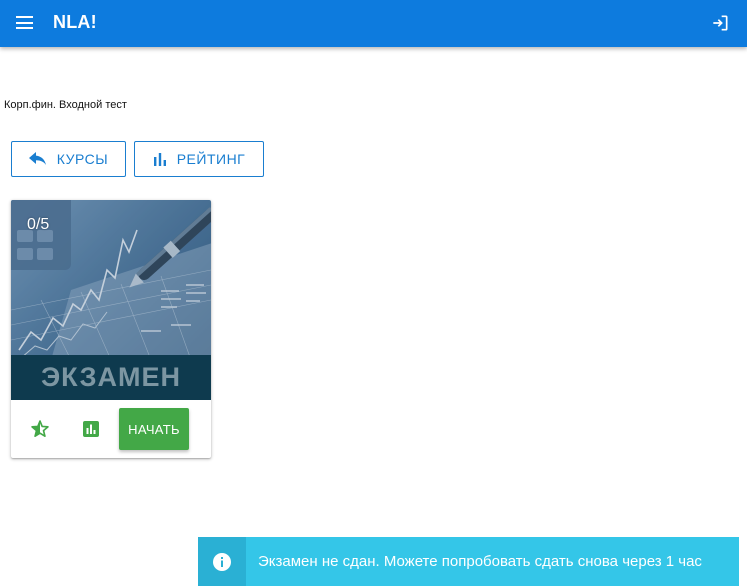 The height and width of the screenshot is (586, 747). Describe the element at coordinates (38, 224) in the screenshot. I see `progress-count: 0/5` at that location.